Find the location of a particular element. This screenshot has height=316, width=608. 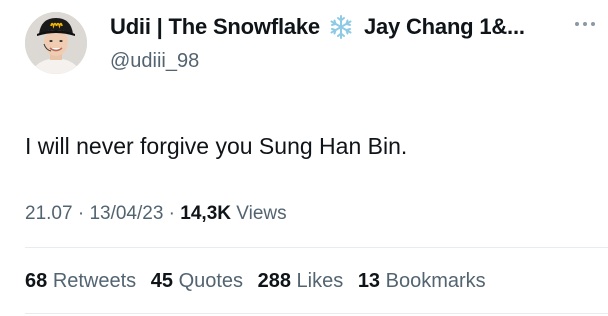

avatar-photo is located at coordinates (56, 43).